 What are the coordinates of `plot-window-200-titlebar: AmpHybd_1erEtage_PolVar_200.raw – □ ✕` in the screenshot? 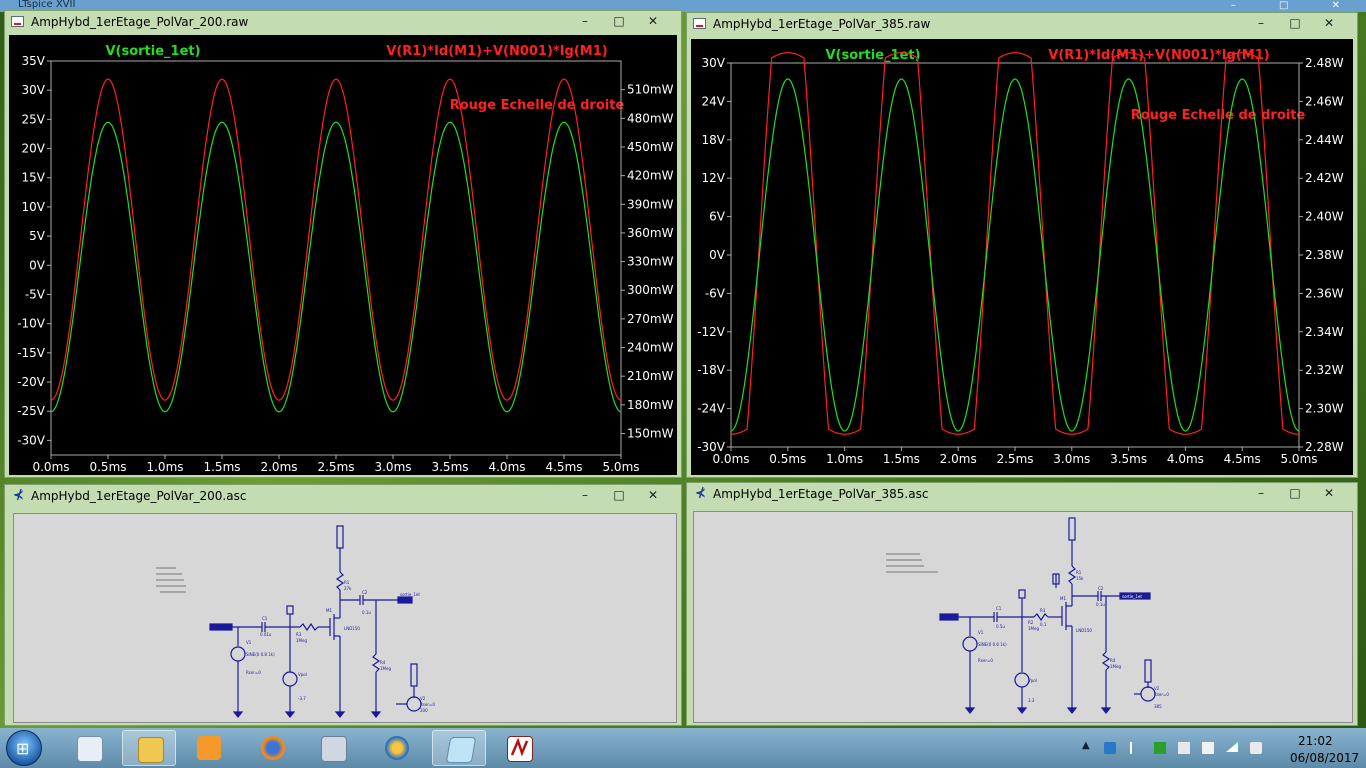 It's located at (343, 22).